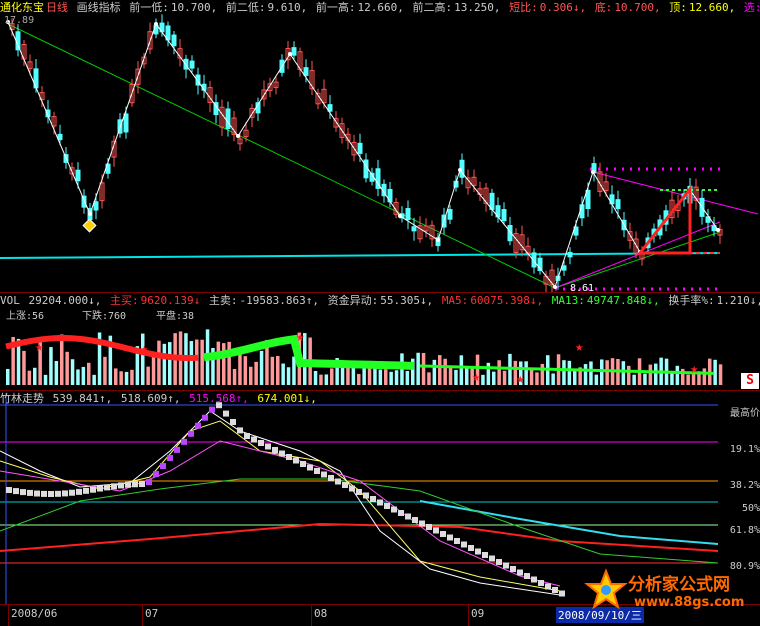 This screenshot has width=760, height=626. I want to click on sell-label: 主卖:, so click(223, 300).